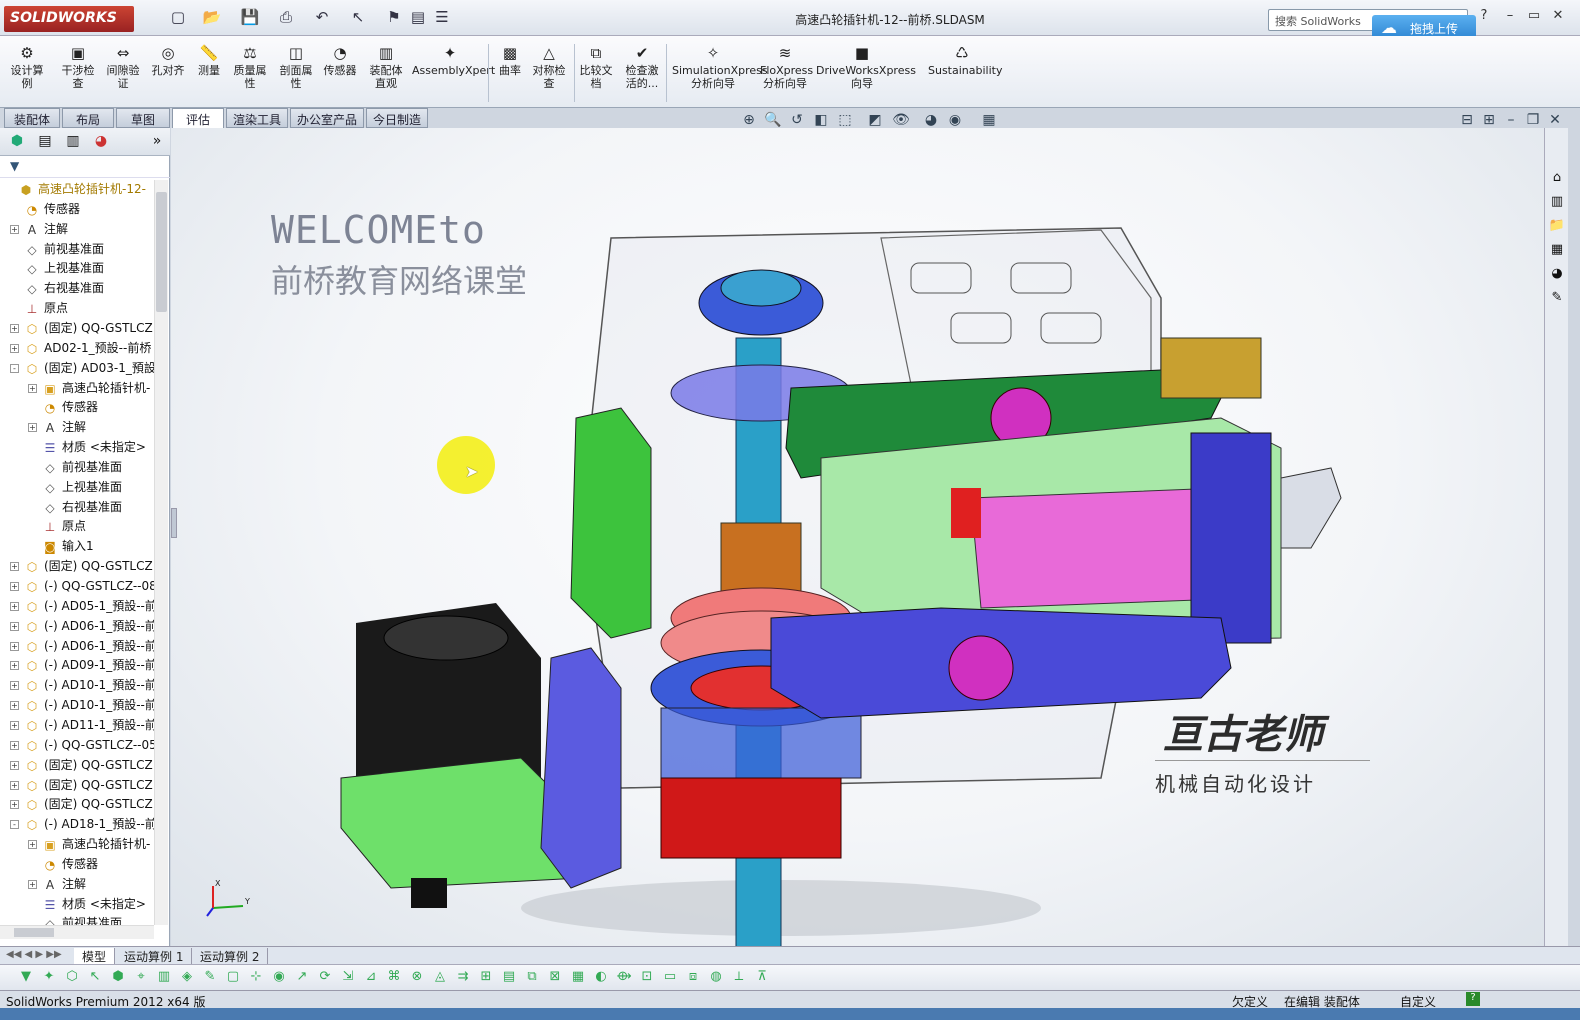  I want to click on cmd-curvature-button: ▩ 曲率, so click(510, 60).